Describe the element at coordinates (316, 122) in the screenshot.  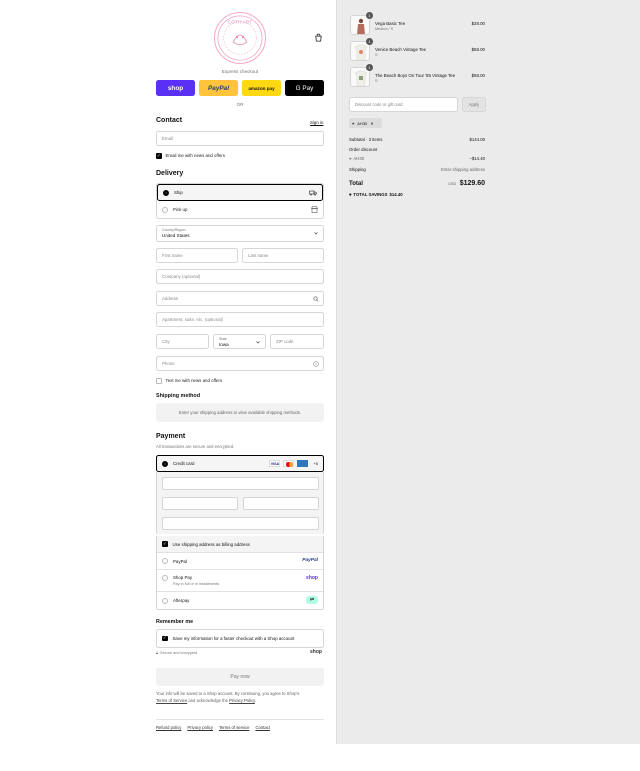
I see `sign-in-link: Sign in` at that location.